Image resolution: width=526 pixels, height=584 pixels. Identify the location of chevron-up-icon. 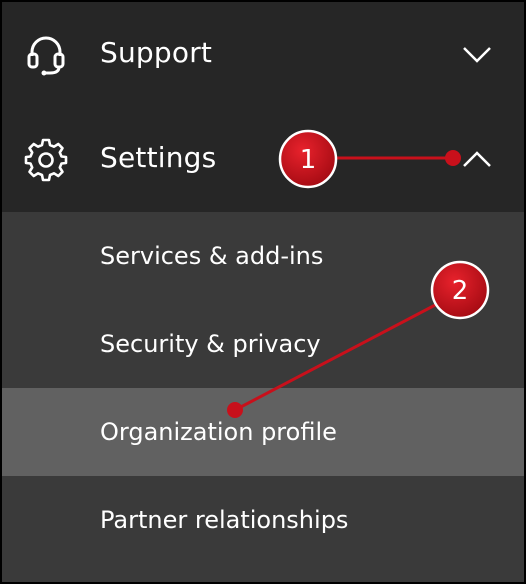
(477, 159).